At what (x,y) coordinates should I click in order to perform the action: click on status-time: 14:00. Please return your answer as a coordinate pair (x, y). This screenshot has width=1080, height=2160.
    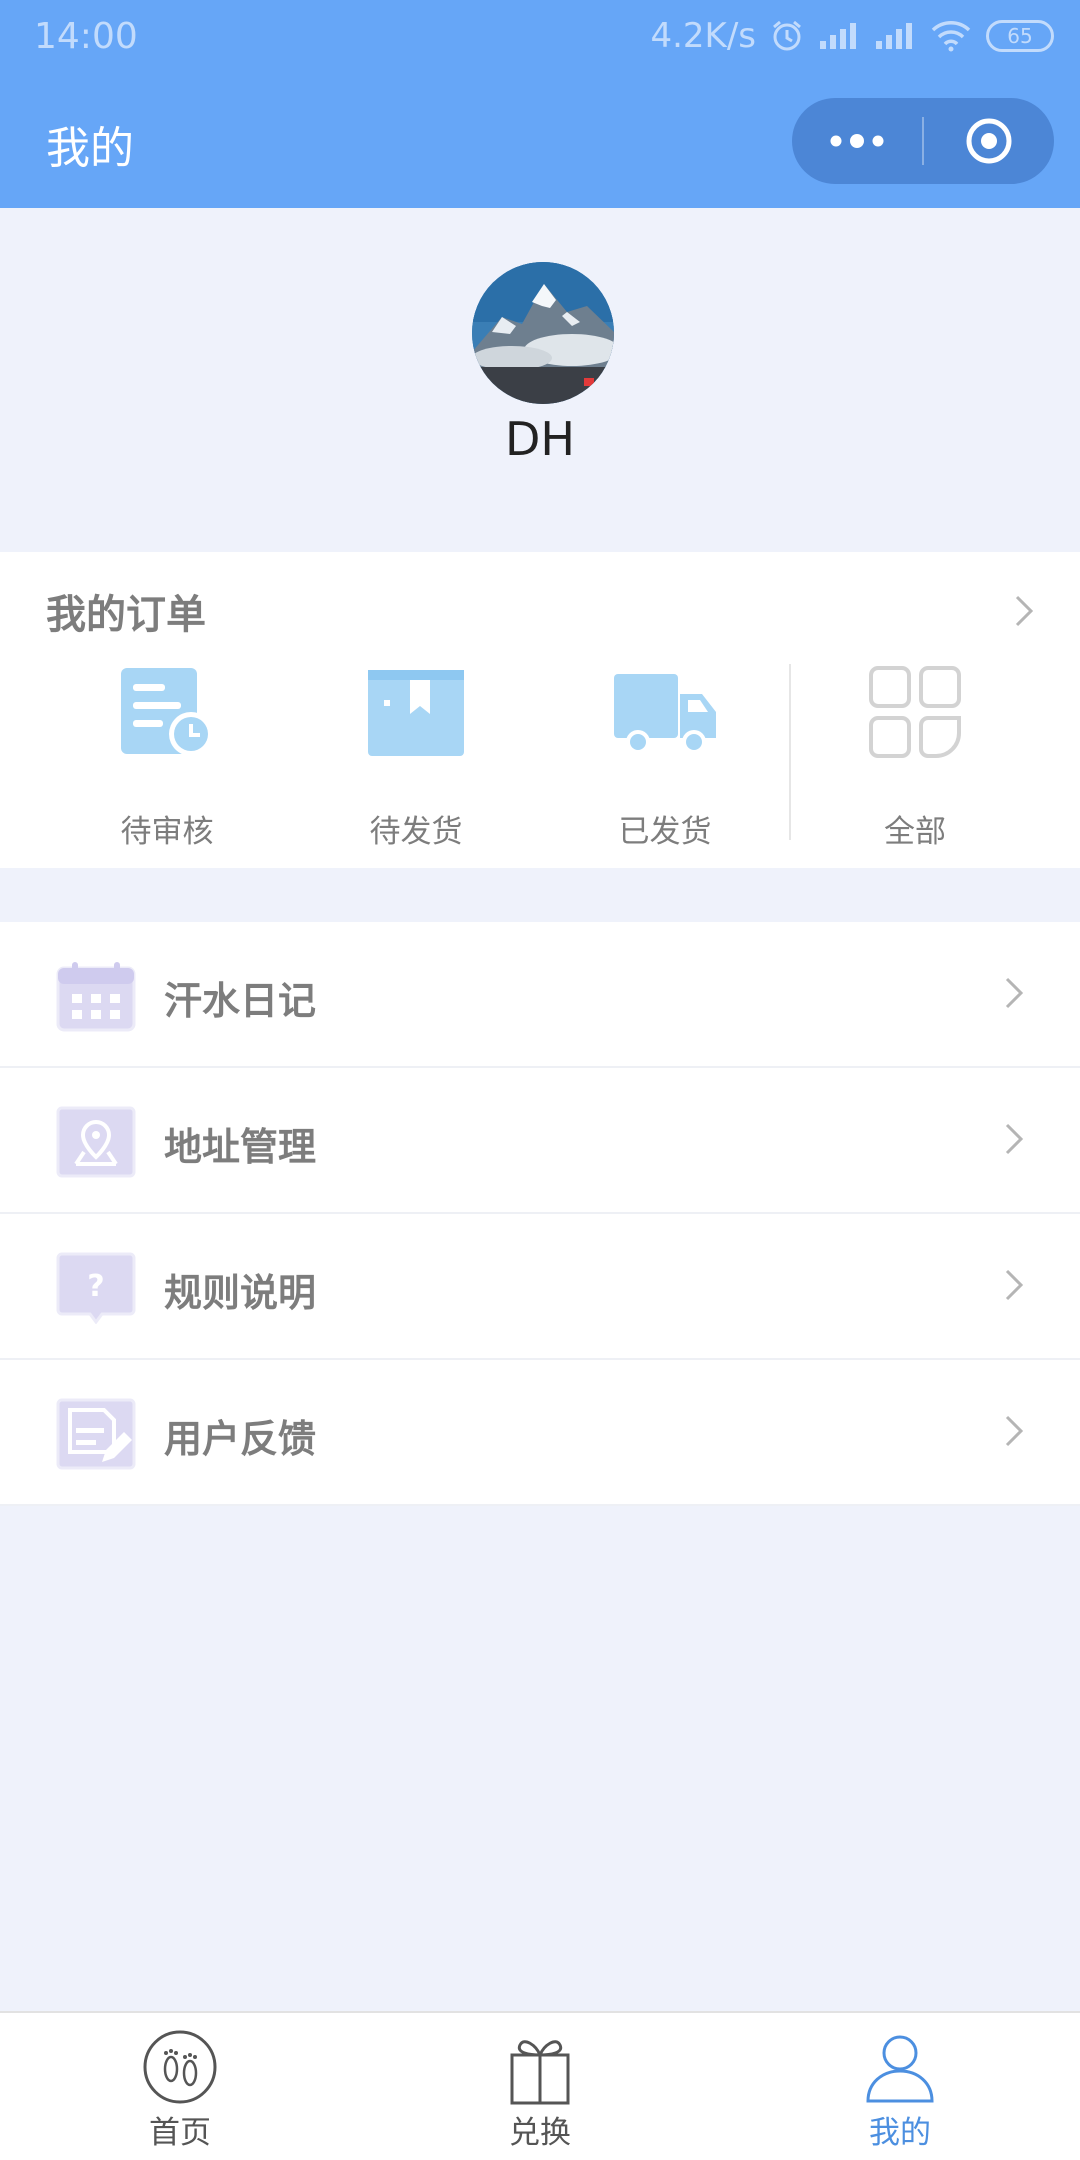
    Looking at the image, I should click on (86, 36).